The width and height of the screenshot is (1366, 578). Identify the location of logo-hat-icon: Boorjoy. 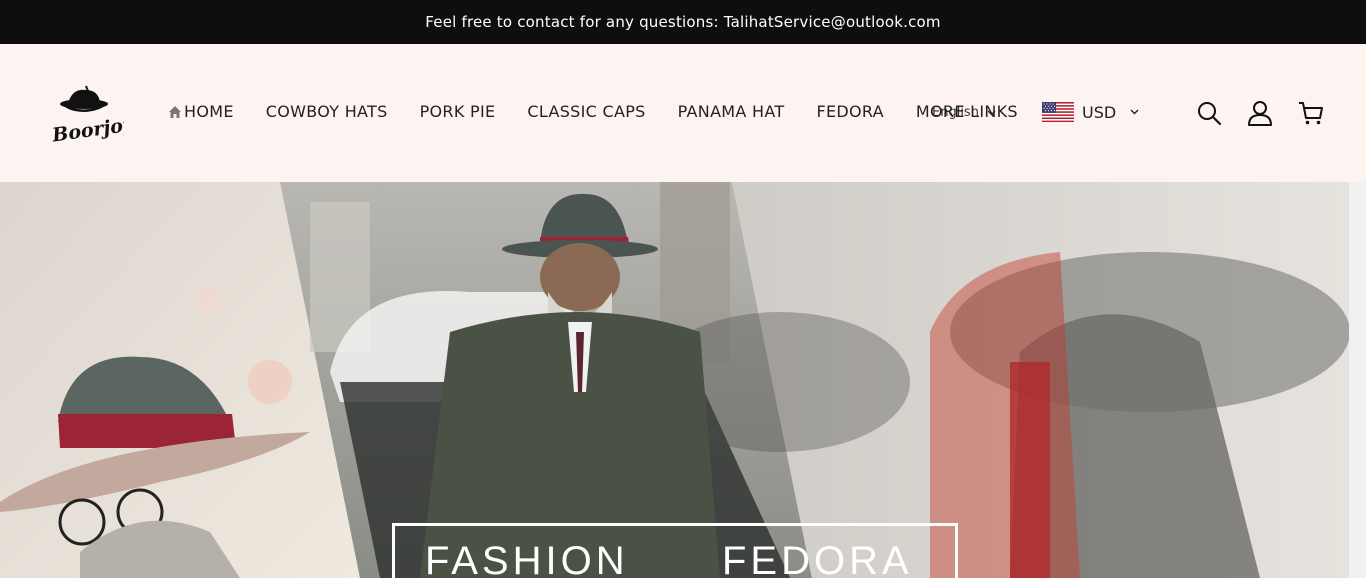
(93, 116).